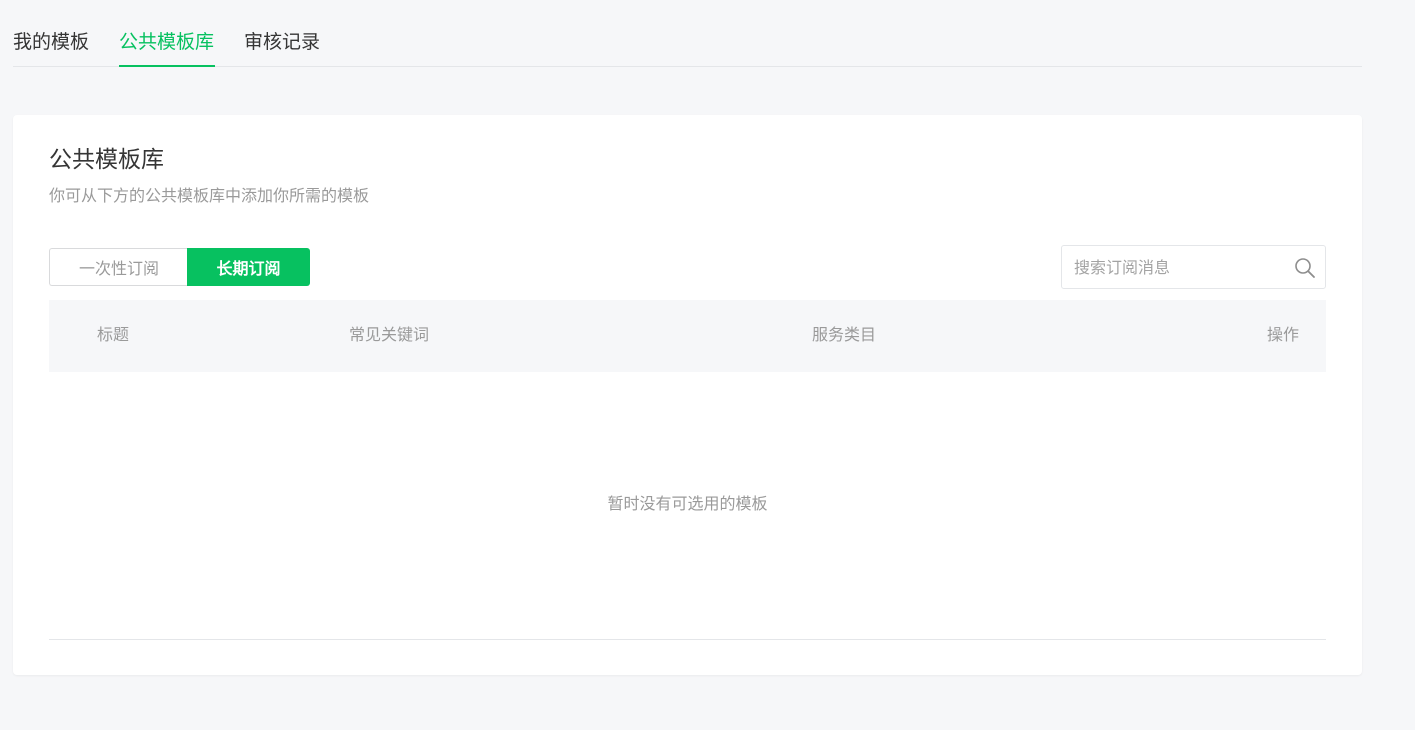 The image size is (1415, 730). Describe the element at coordinates (687, 336) in the screenshot. I see `table-header: 标题 常见关键词 服务类目 操作` at that location.